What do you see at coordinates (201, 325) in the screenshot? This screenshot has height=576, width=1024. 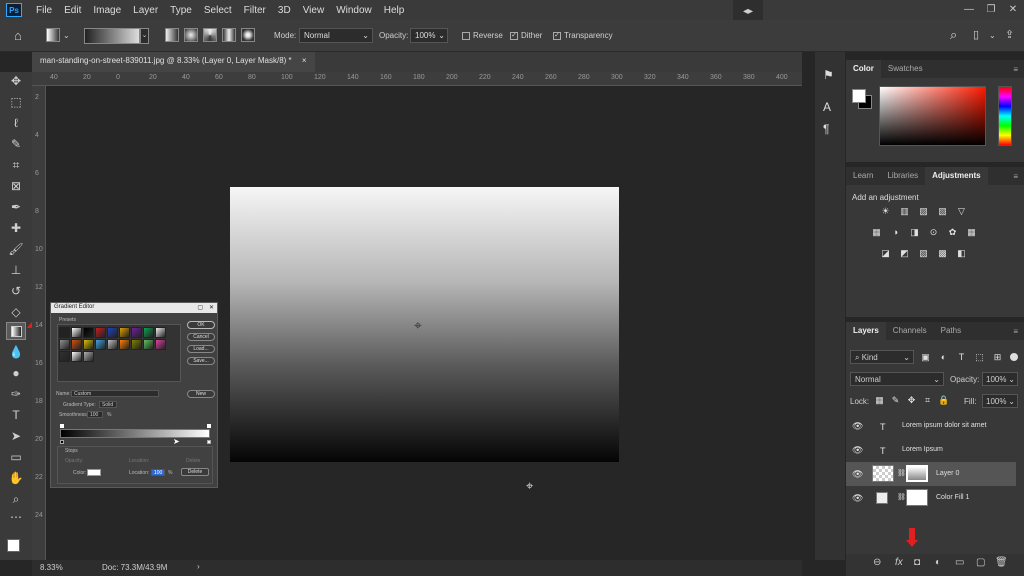 I see `ok-button: OK` at bounding box center [201, 325].